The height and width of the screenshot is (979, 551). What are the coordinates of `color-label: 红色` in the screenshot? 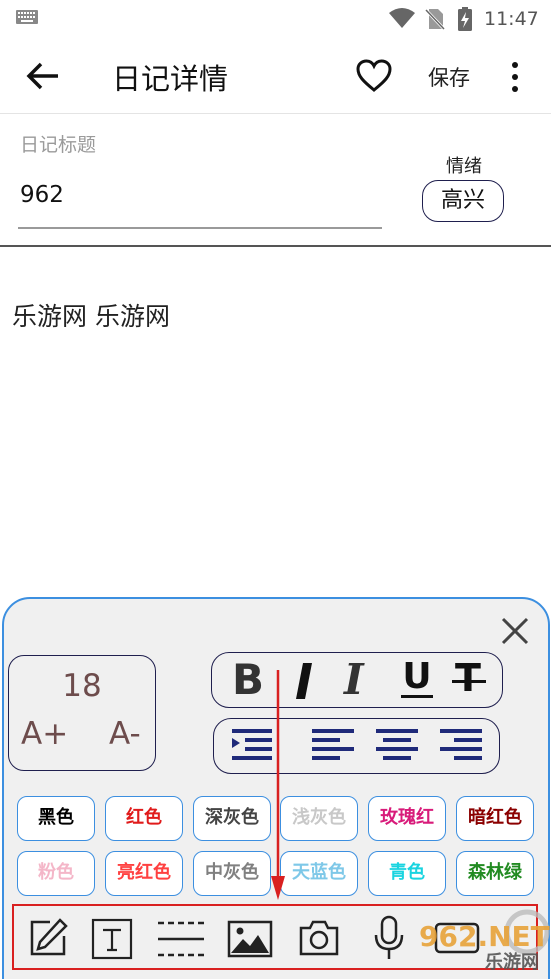 It's located at (144, 817).